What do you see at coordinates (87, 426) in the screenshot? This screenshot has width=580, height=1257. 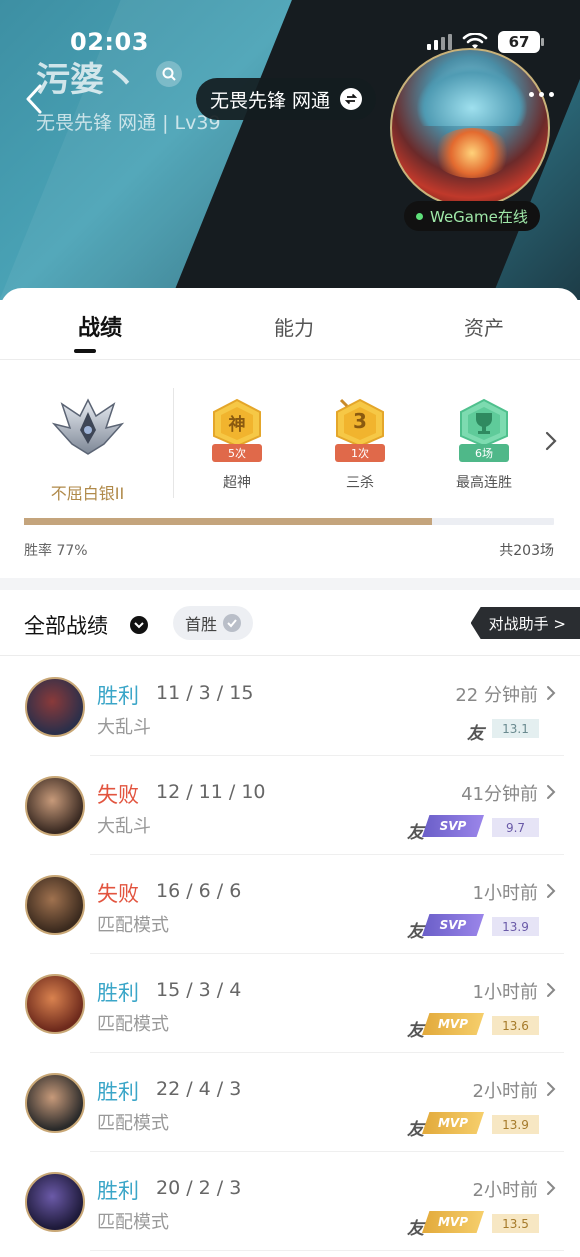 I see `silver-rank-emblem-icon` at bounding box center [87, 426].